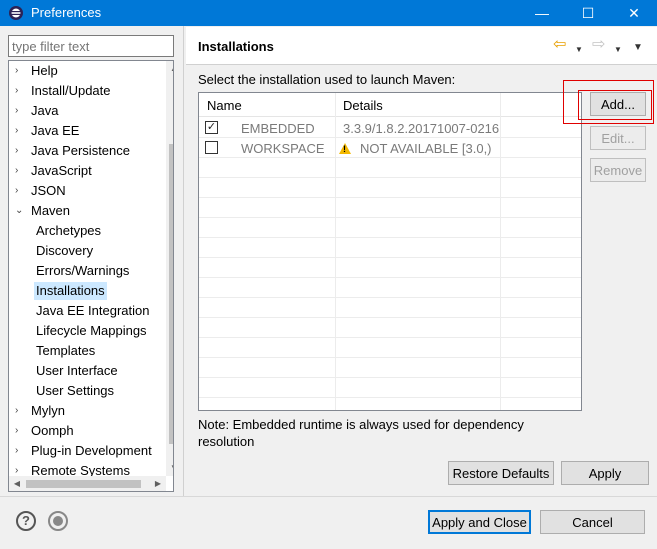  I want to click on tree-item-label: Templates, so click(66, 350).